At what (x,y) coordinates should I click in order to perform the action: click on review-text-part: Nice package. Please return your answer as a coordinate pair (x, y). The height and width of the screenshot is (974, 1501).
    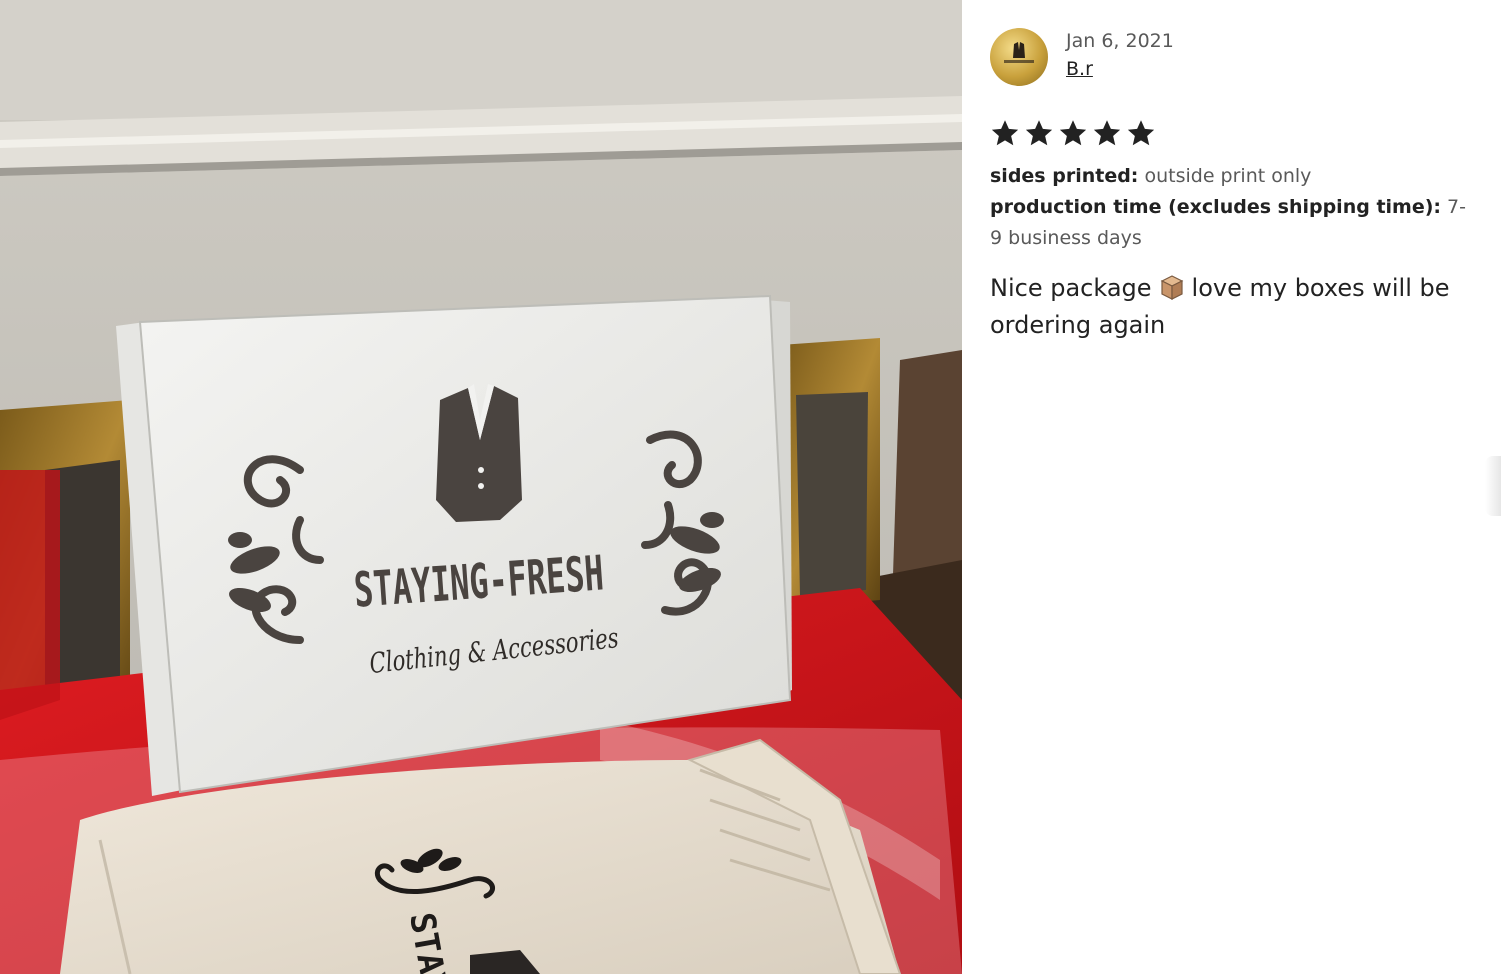
    Looking at the image, I should click on (1071, 288).